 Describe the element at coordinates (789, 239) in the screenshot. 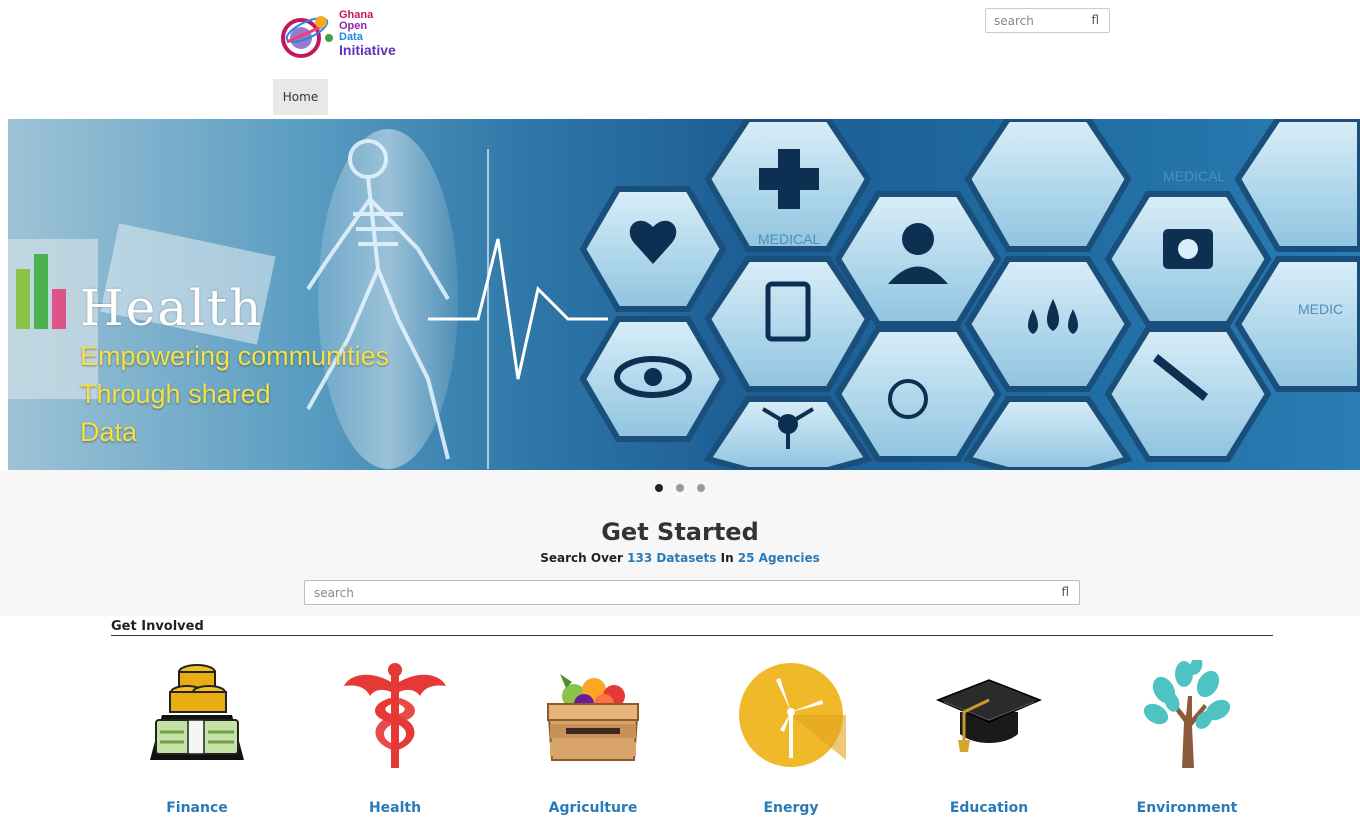

I see `banner-medical-label-1: MEDICAL` at that location.